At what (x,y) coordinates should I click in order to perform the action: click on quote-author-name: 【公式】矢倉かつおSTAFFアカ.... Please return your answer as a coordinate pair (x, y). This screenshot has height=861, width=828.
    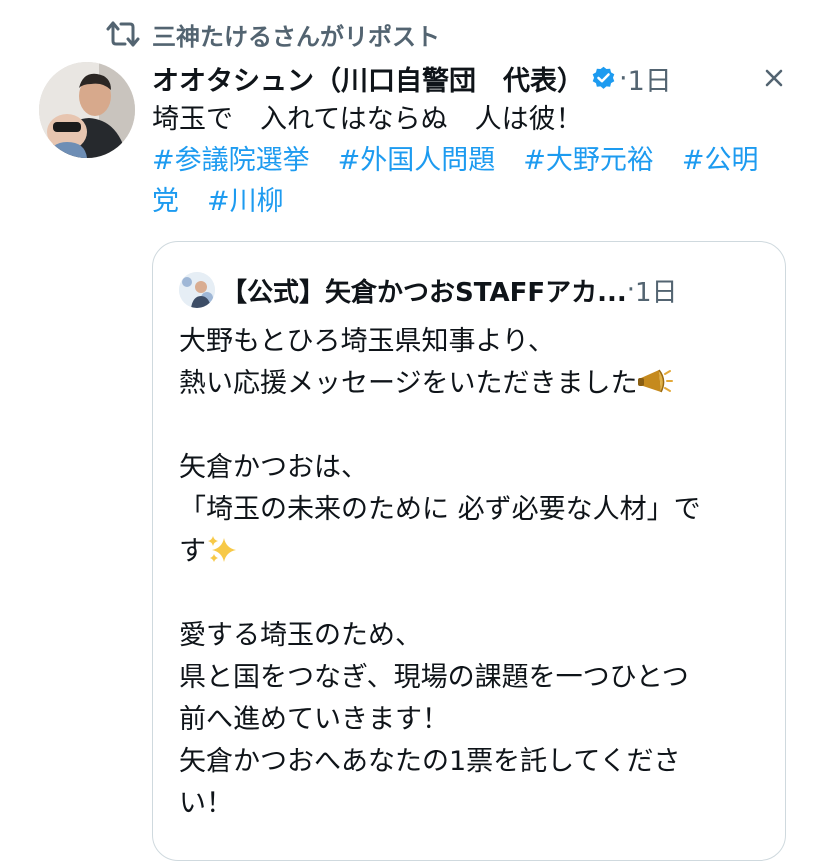
    Looking at the image, I should click on (424, 290).